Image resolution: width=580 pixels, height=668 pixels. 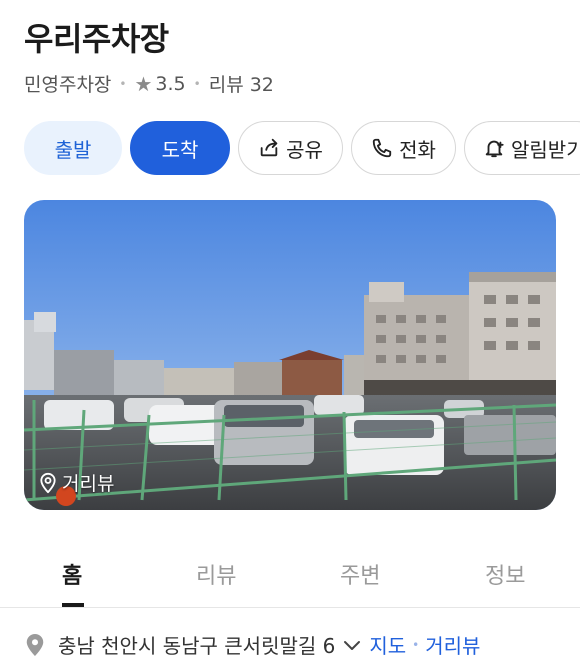 I want to click on action-bar: 출발 도착 공유 전화 알림받기, so click(x=302, y=148).